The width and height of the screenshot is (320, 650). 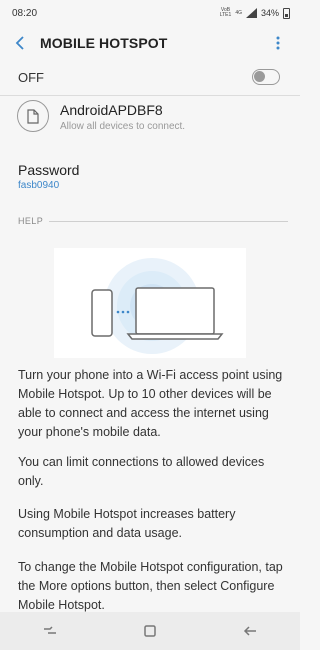 What do you see at coordinates (150, 78) in the screenshot?
I see `hotspot-toggle-row: OFF` at bounding box center [150, 78].